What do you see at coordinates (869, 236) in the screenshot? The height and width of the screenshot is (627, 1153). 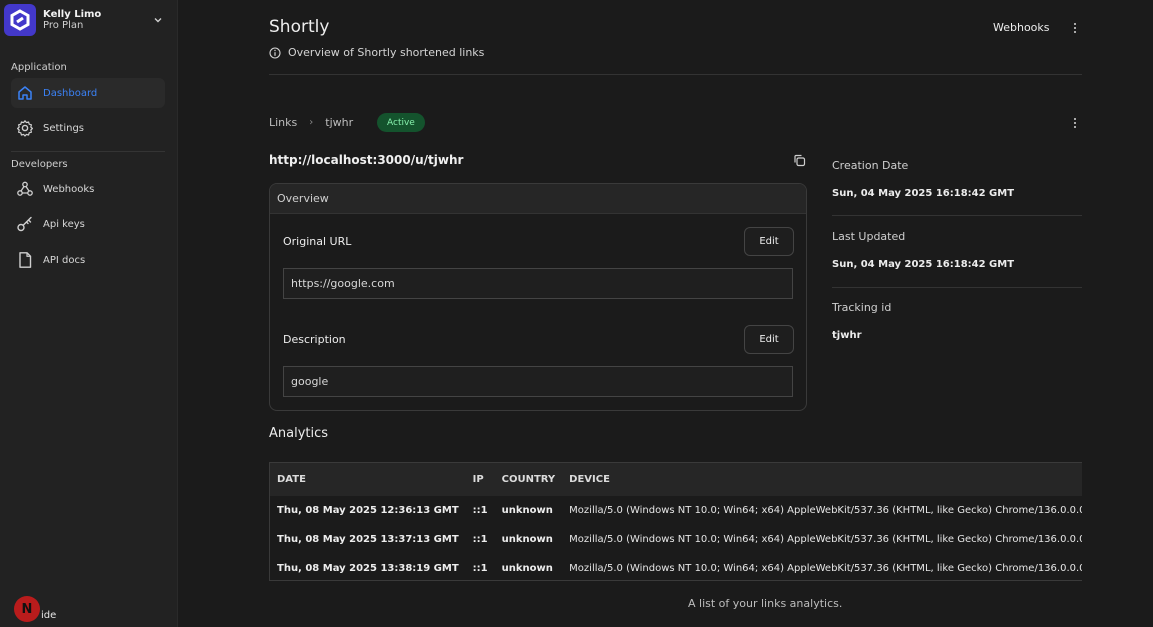 I see `last-updated-label: Last Updated` at bounding box center [869, 236].